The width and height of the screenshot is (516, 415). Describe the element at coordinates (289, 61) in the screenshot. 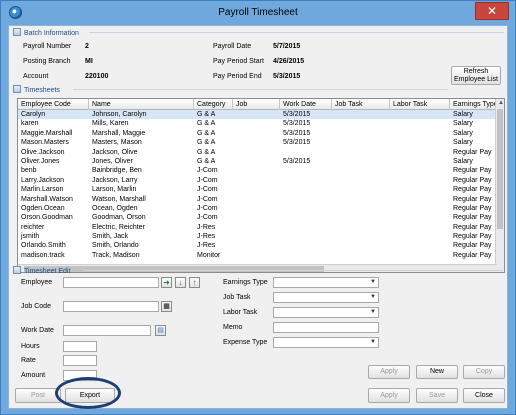

I see `period-start-value: 4/26/2015` at that location.